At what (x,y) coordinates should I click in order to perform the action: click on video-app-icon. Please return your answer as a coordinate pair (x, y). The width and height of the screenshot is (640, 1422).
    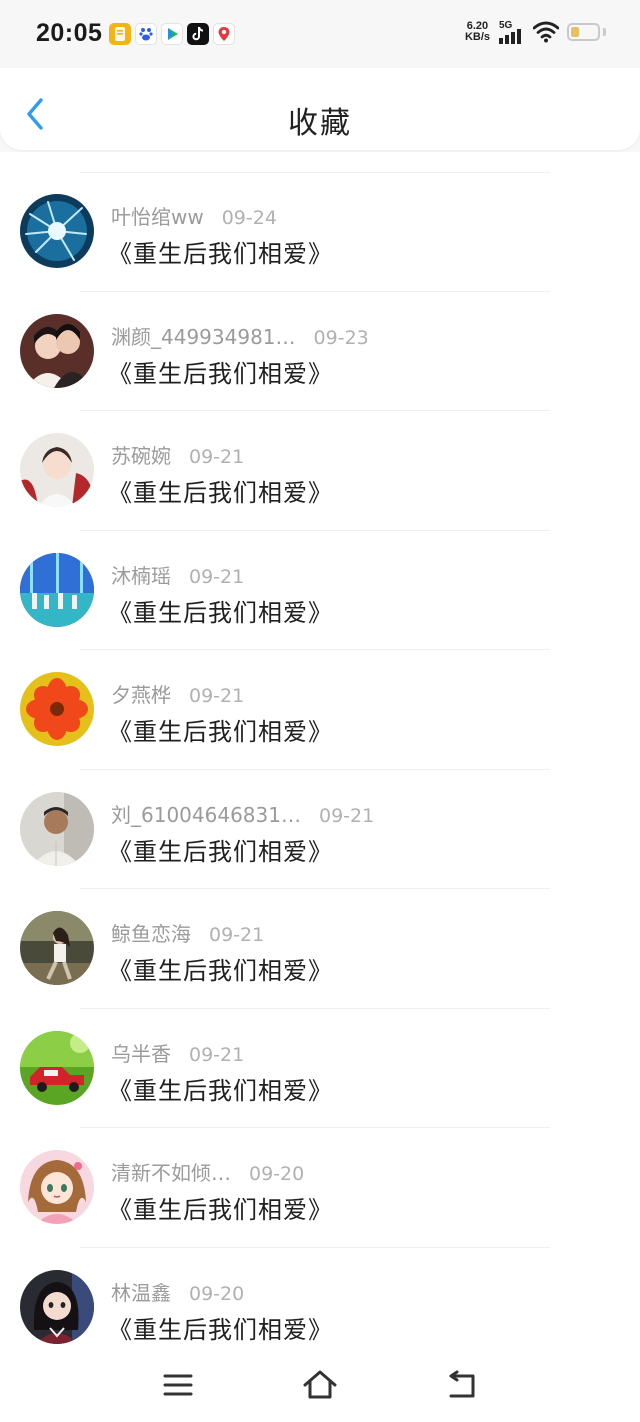
    Looking at the image, I should click on (172, 34).